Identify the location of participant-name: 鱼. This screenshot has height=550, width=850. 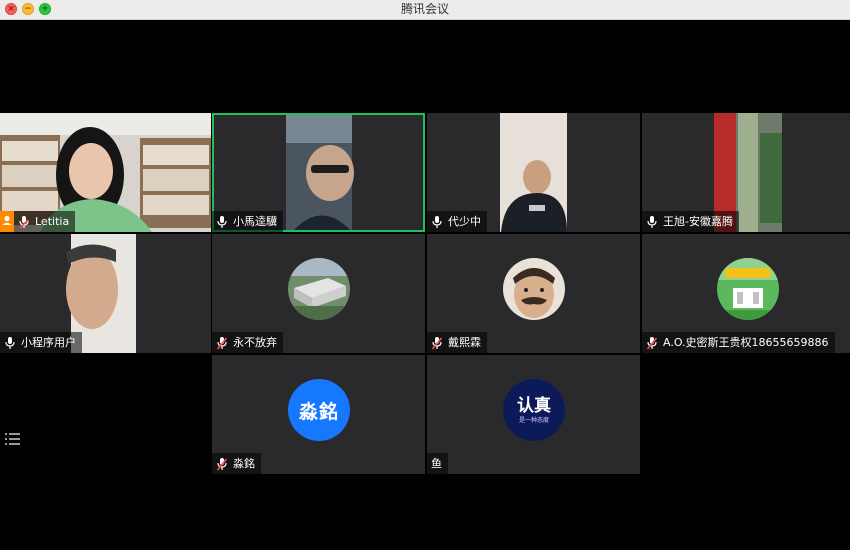
(436, 463).